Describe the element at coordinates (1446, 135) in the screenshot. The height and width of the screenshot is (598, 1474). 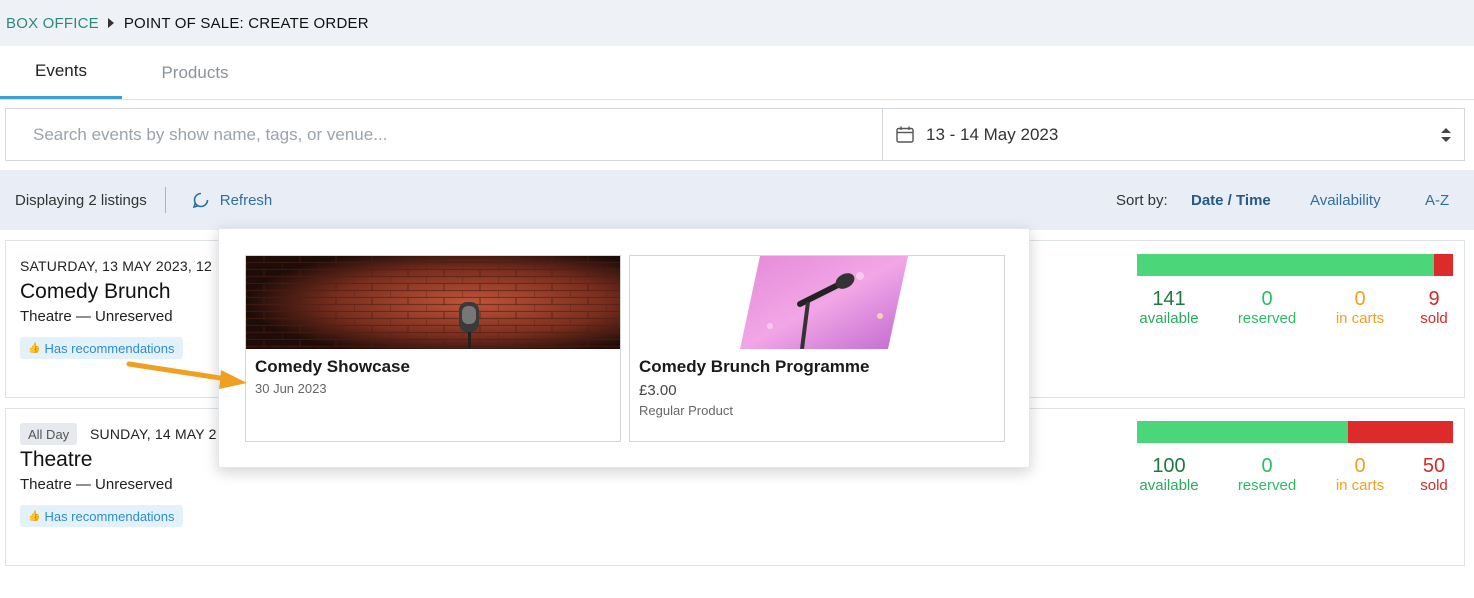
I see `select-arrows-icon` at that location.